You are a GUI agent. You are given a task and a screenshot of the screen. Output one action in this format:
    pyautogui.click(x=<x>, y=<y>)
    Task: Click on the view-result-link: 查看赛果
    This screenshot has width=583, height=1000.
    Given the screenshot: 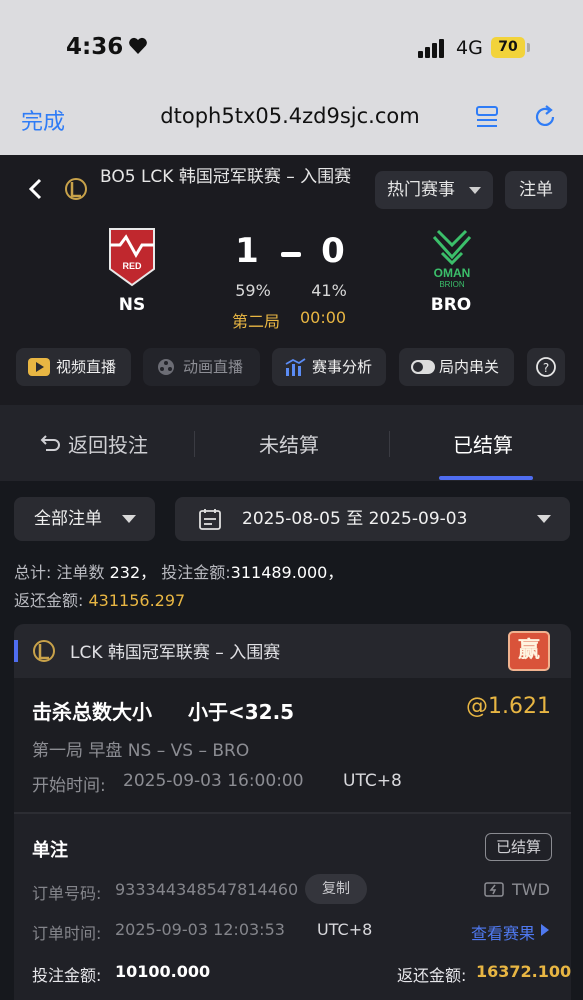 What is the action you would take?
    pyautogui.click(x=510, y=932)
    